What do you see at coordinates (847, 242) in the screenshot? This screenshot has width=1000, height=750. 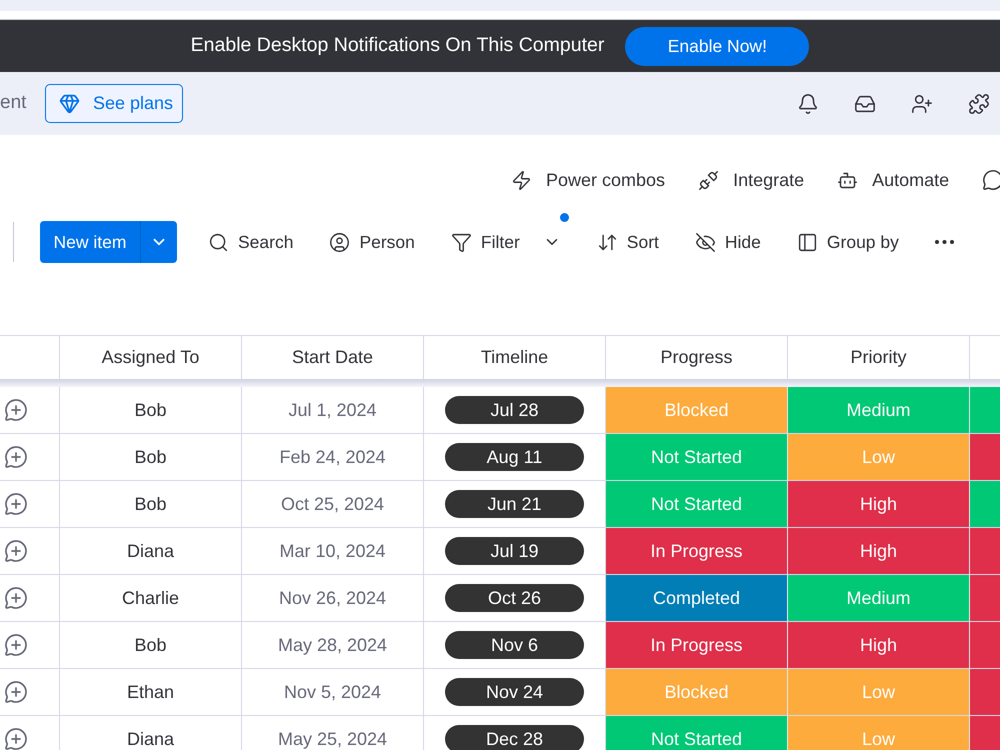 I see `toolbar-button: Group by` at bounding box center [847, 242].